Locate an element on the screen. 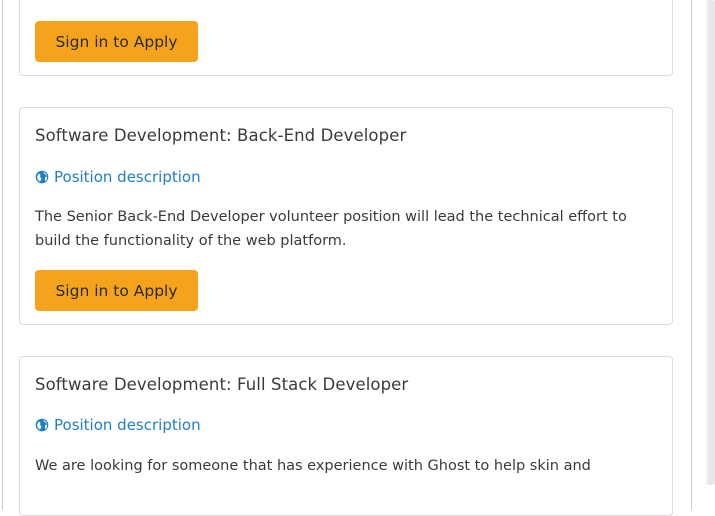 Image resolution: width=715 pixels, height=516 pixels. job-card: Sign in to Apply is located at coordinates (346, 38).